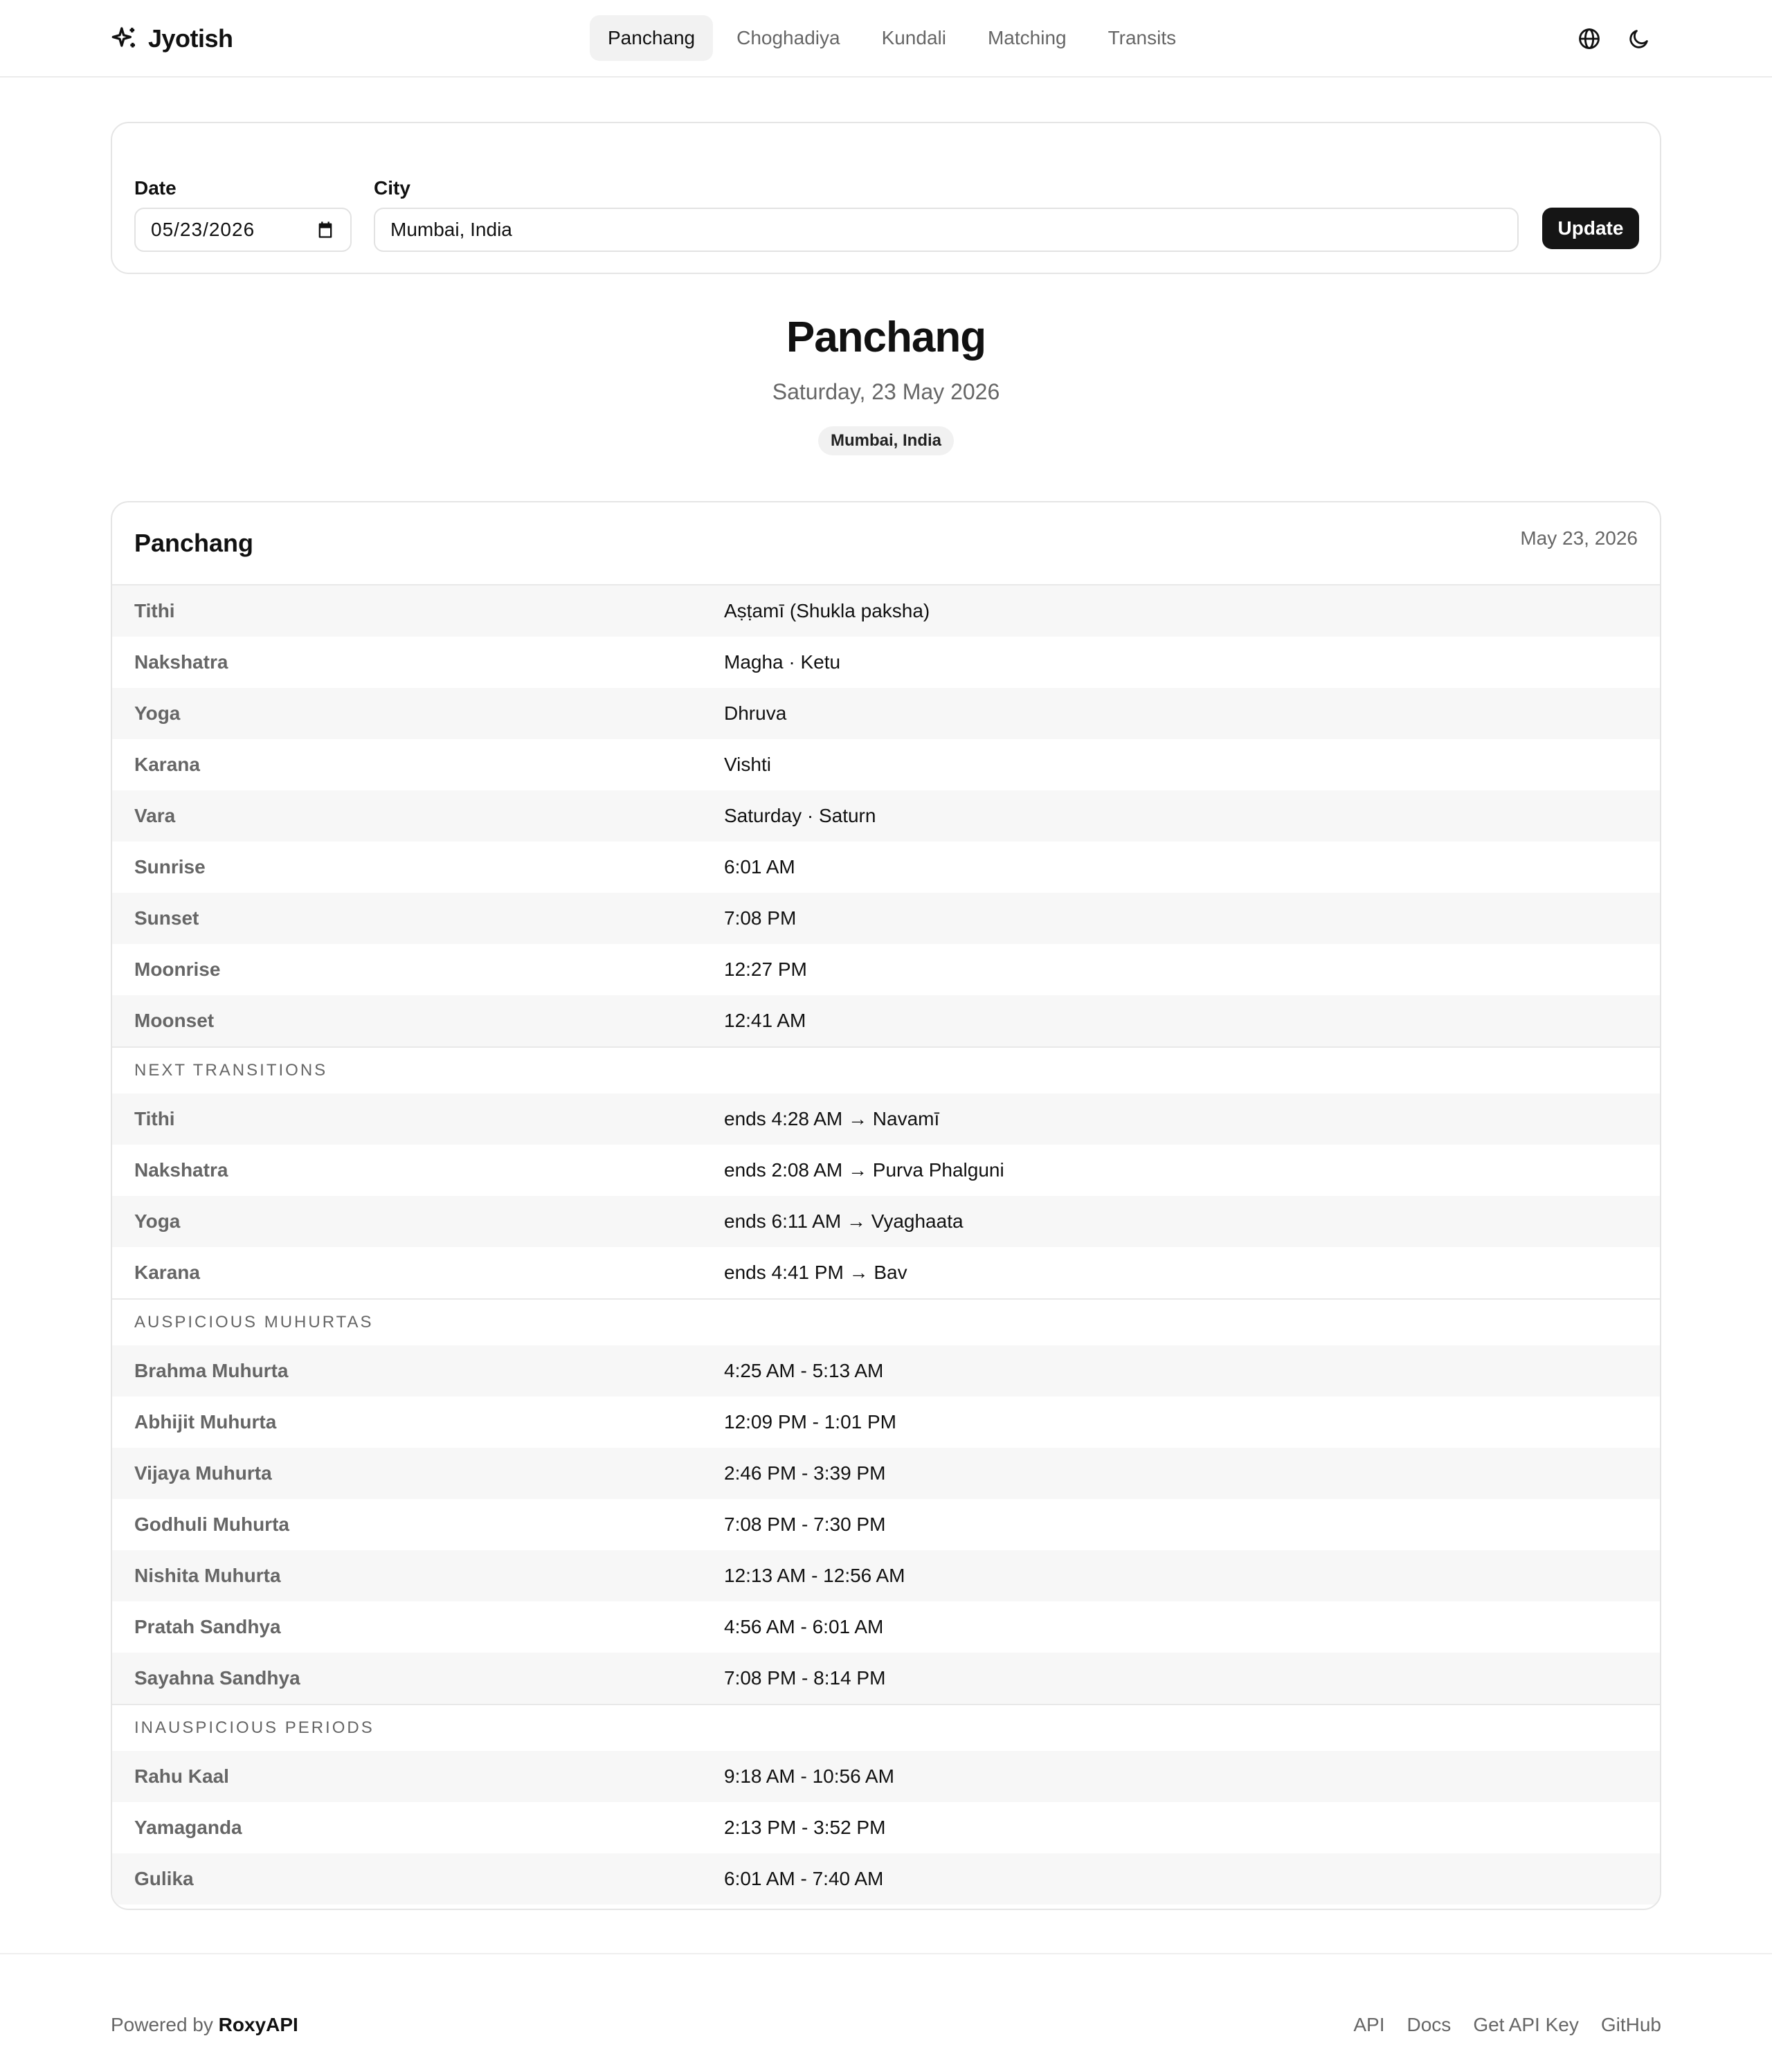  I want to click on language-button, so click(1589, 38).